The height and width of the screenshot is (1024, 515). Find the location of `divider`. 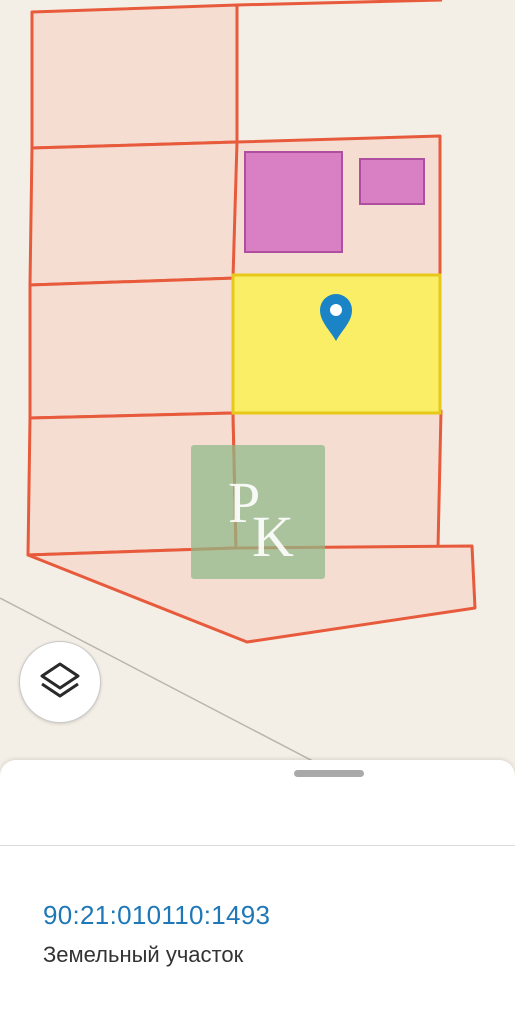

divider is located at coordinates (257, 845).